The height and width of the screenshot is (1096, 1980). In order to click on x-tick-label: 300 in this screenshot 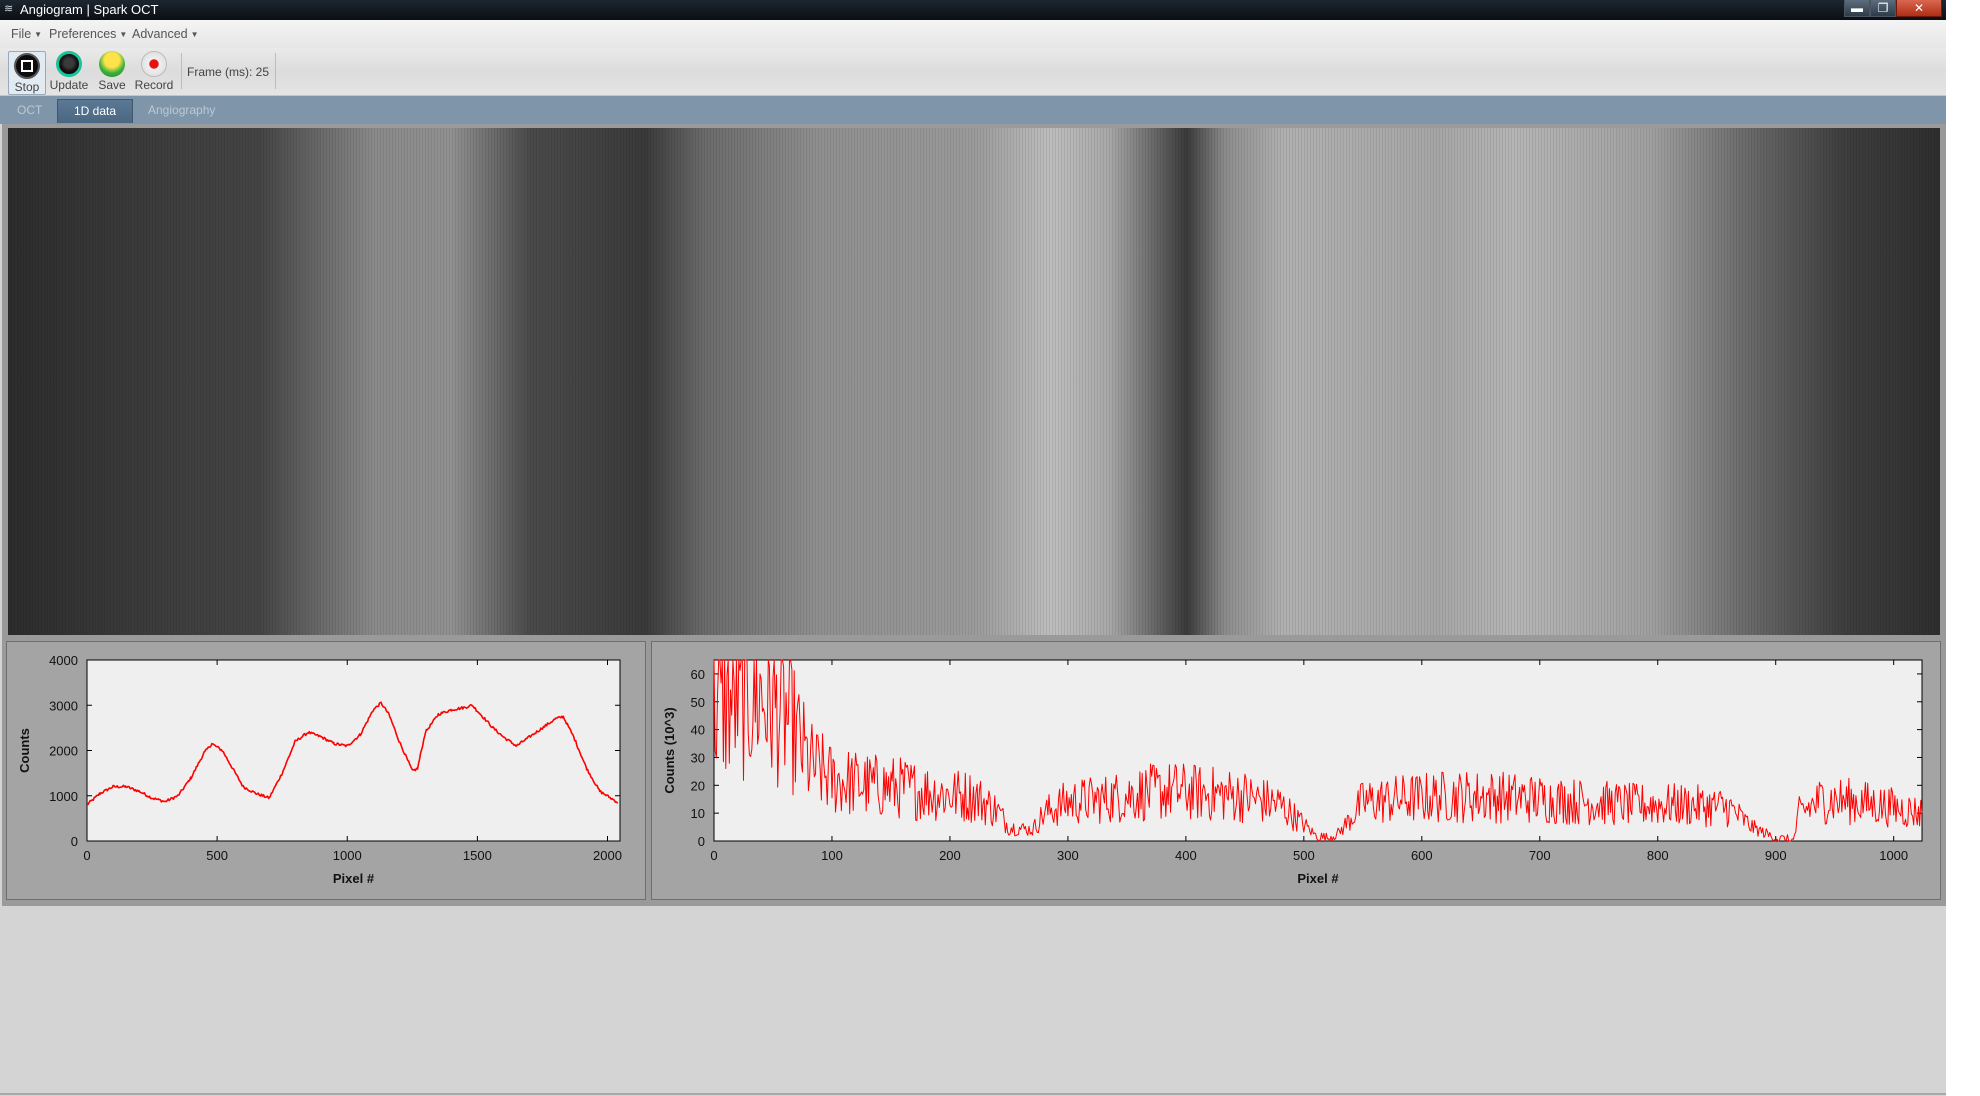, I will do `click(1068, 855)`.